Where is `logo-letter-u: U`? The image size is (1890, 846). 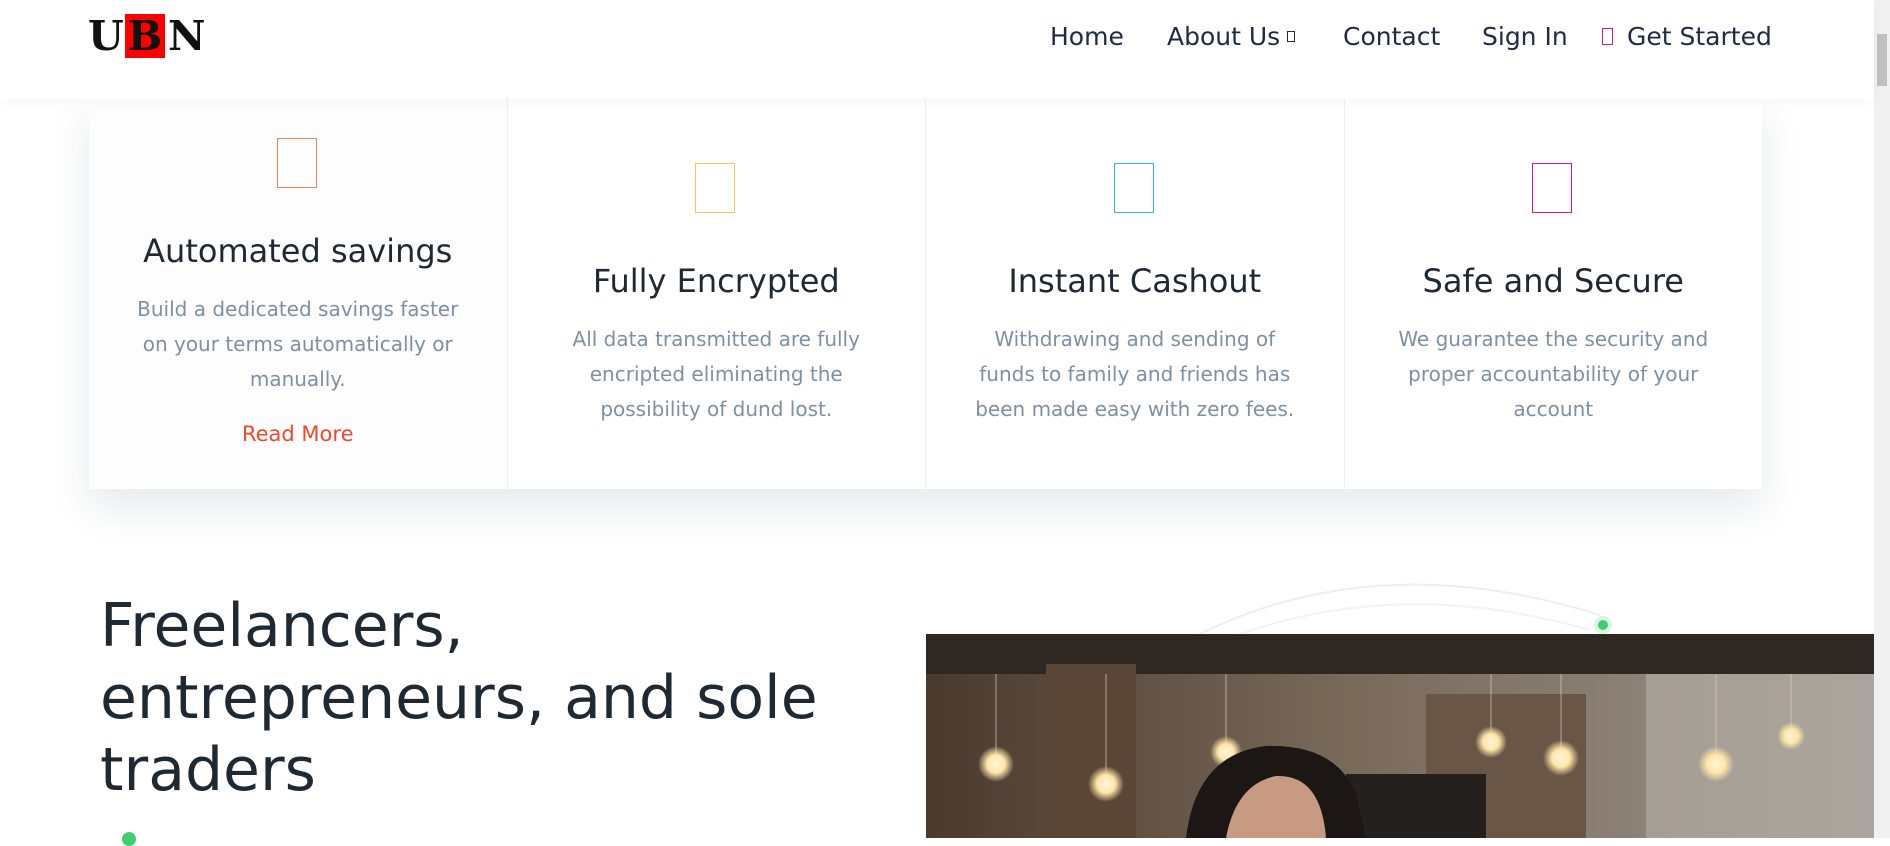
logo-letter-u: U is located at coordinates (106, 36).